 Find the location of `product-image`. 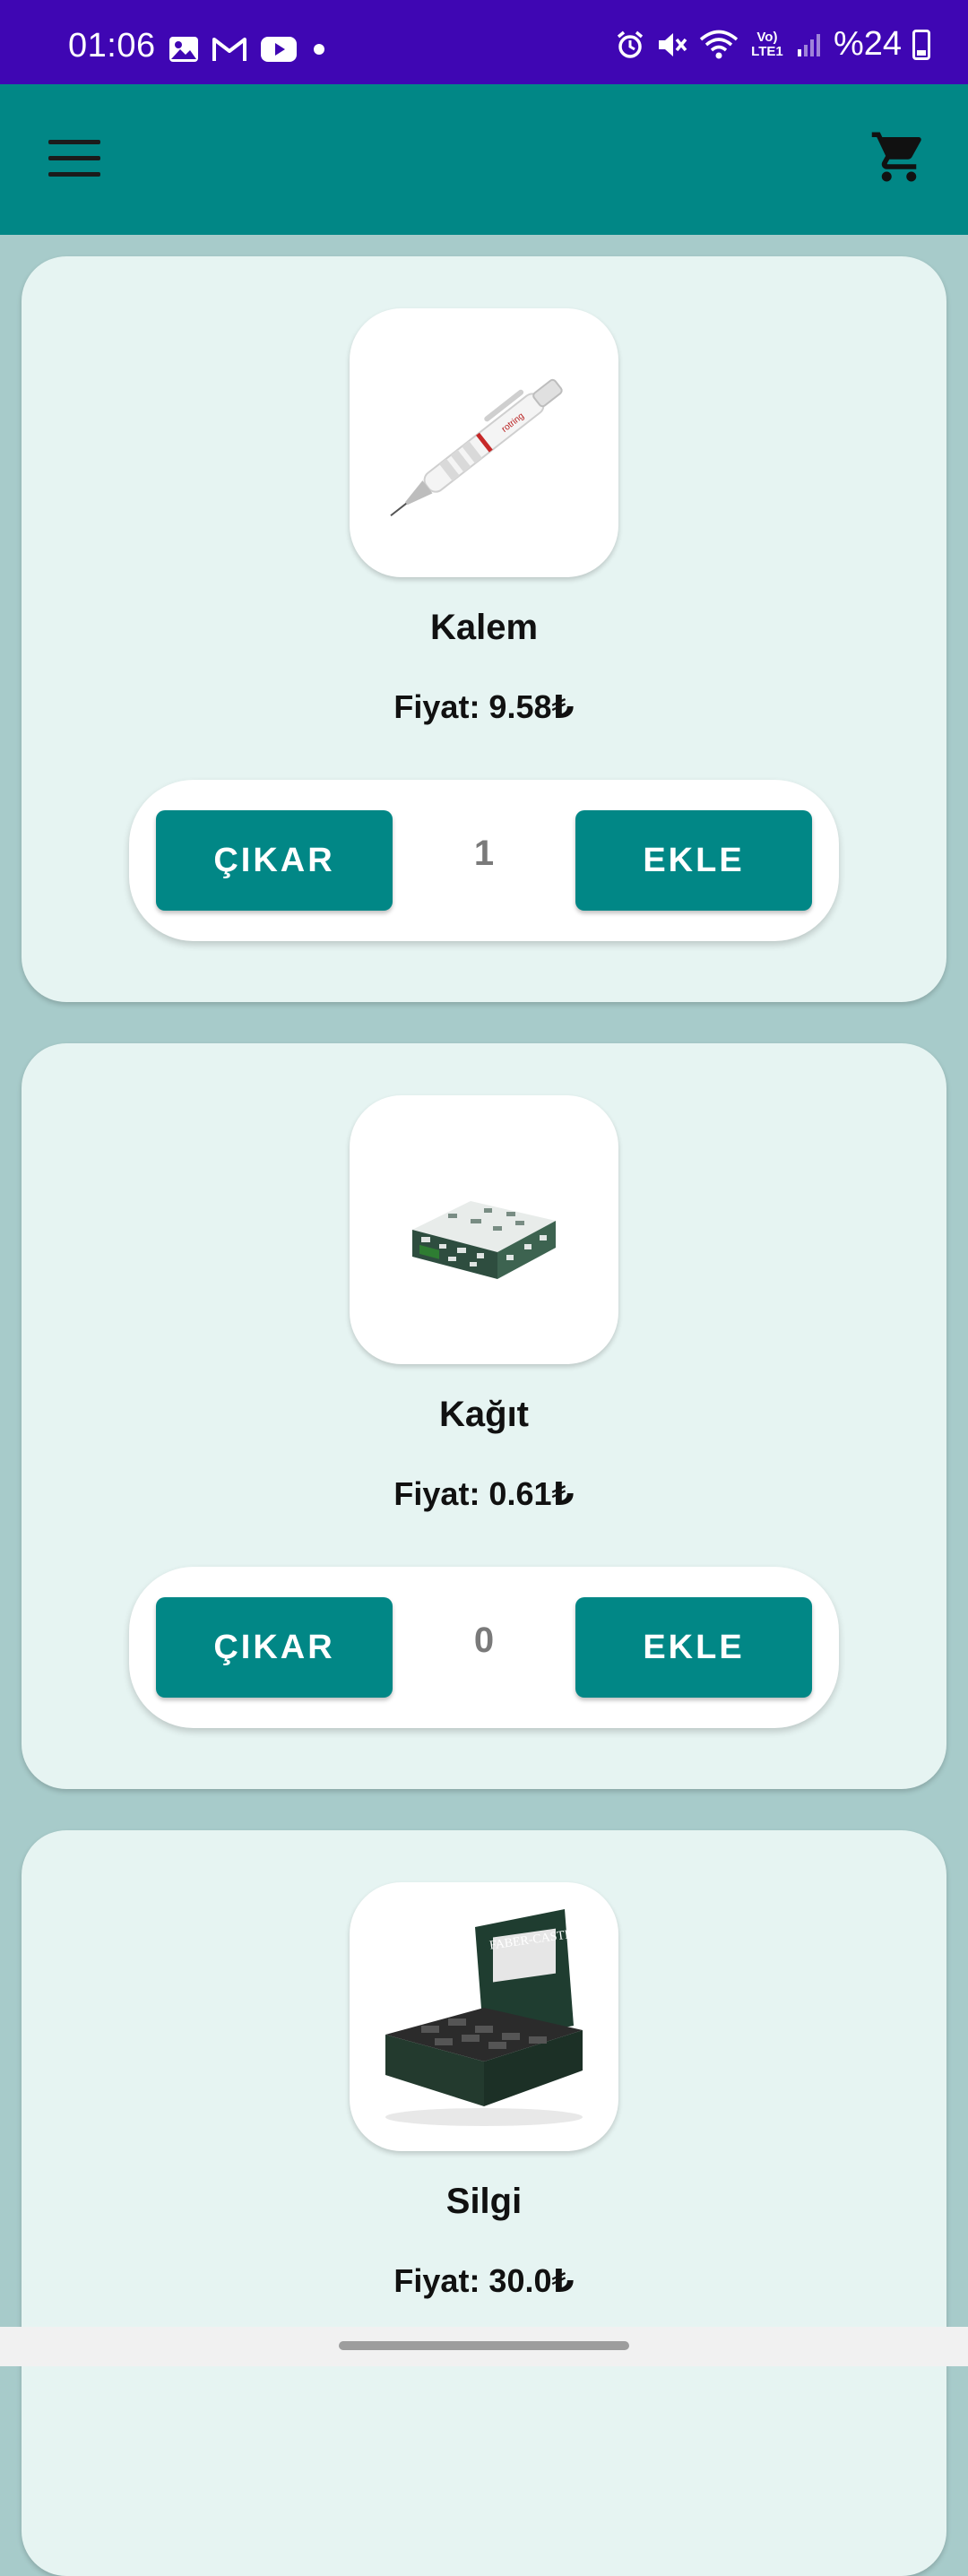

product-image is located at coordinates (484, 1229).